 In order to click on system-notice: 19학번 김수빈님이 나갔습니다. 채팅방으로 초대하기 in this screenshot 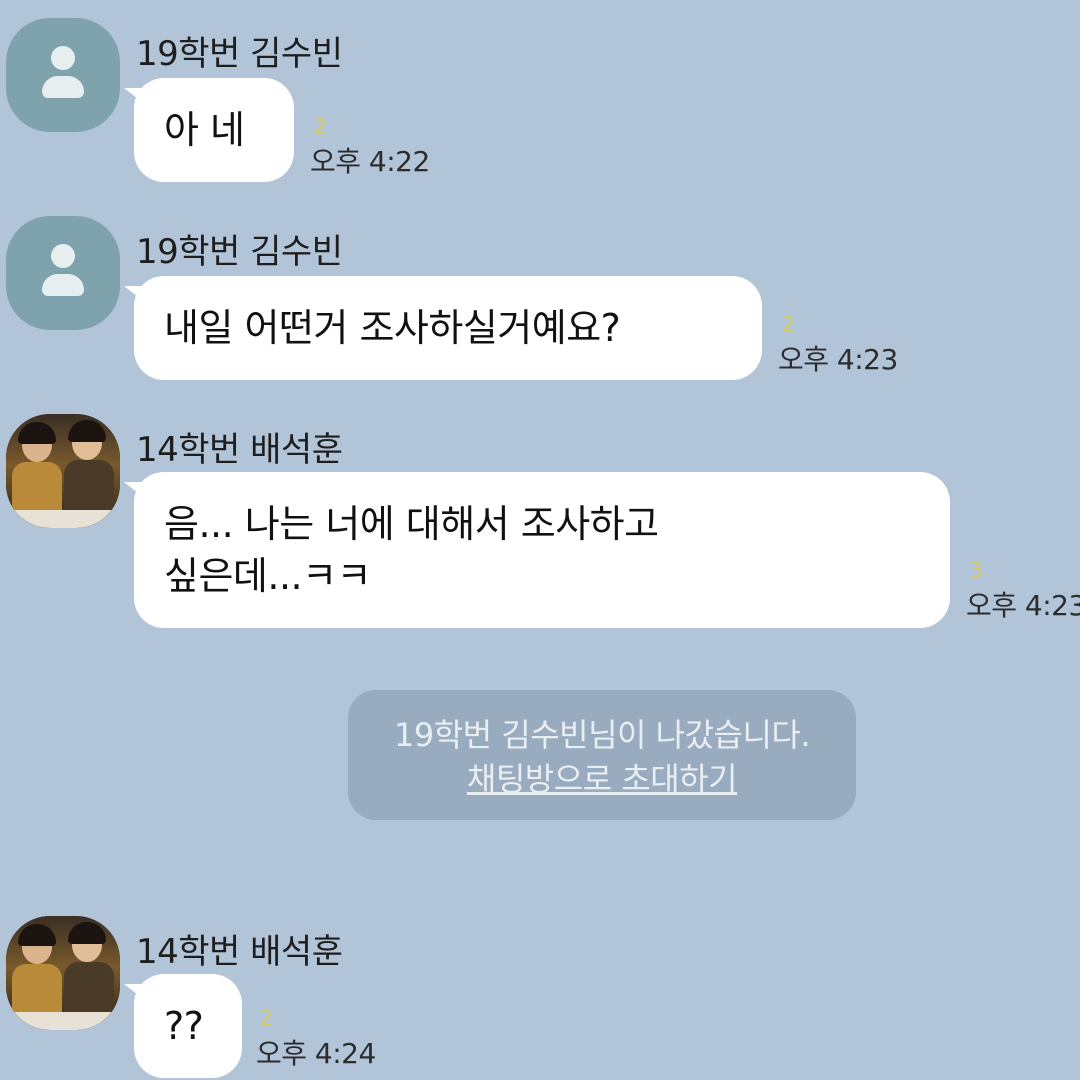, I will do `click(602, 755)`.